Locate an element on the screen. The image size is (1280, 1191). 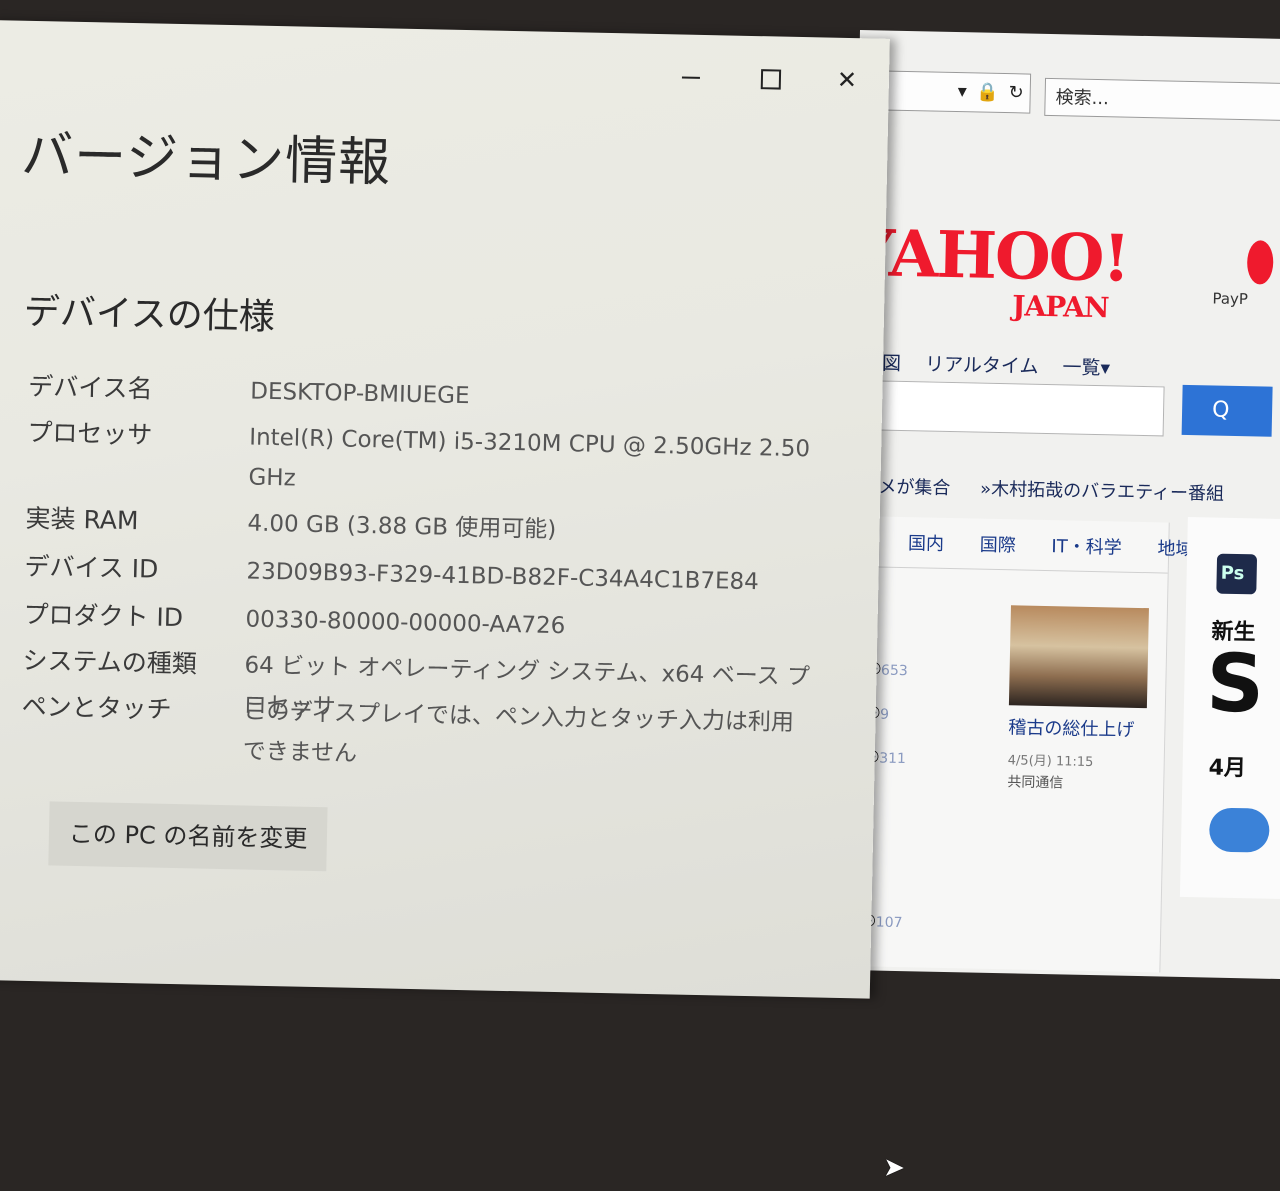
close-button: ✕ is located at coordinates (847, 79).